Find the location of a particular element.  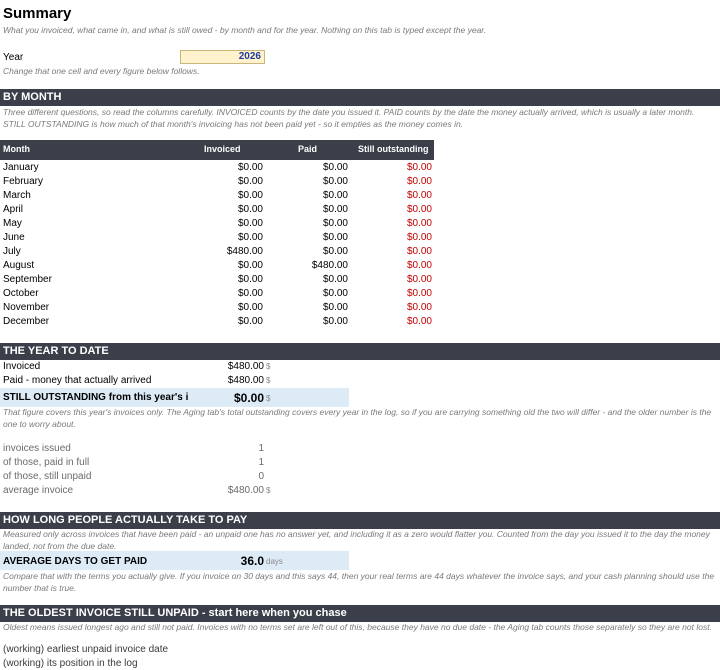

month-cell: June is located at coordinates (14, 237).